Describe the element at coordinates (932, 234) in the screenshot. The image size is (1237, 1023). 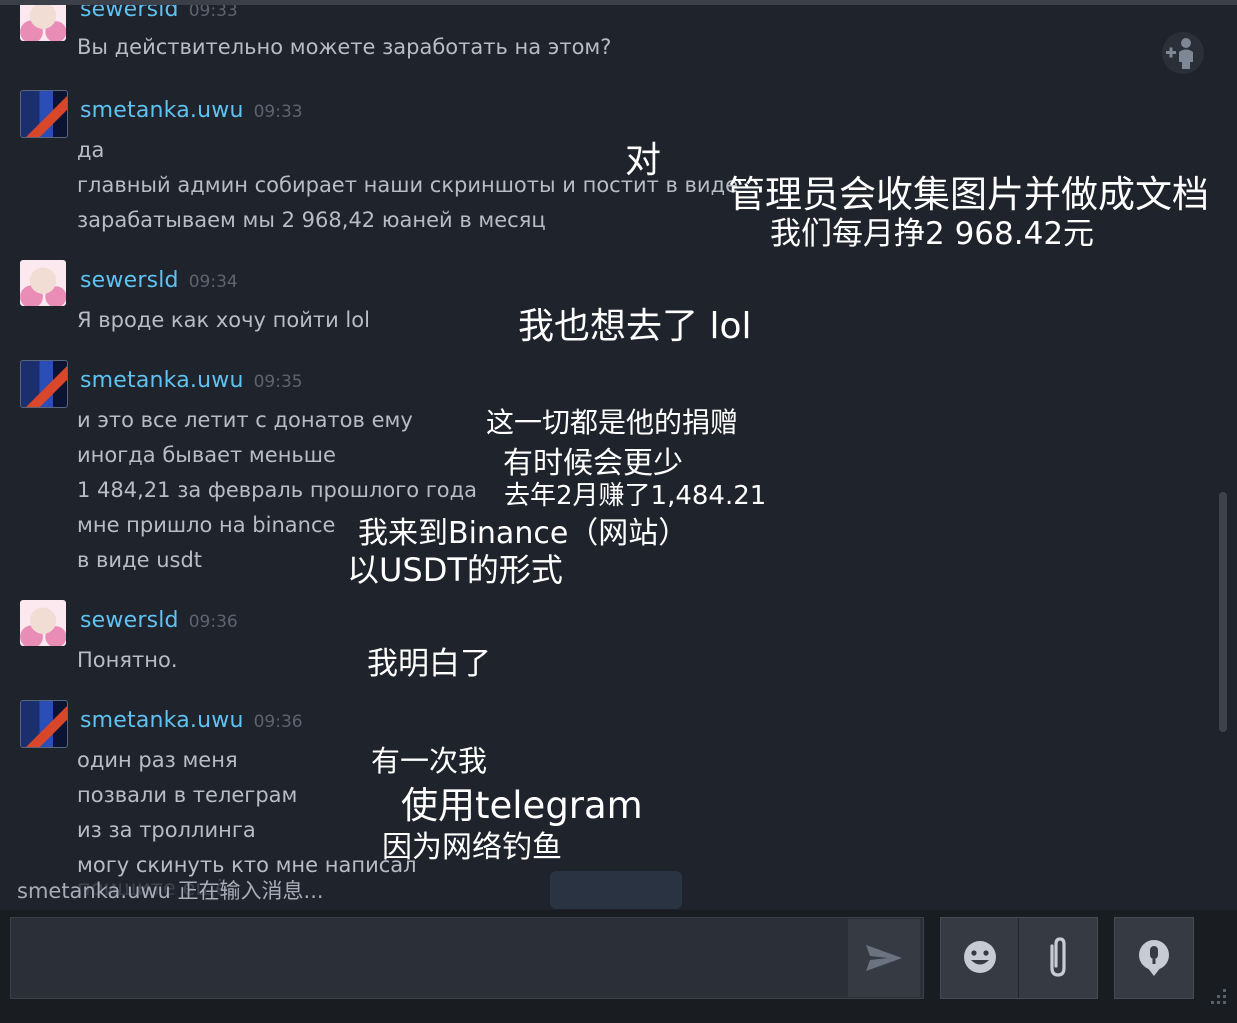
I see `translation-text: 我们每月挣2 968.42元` at that location.